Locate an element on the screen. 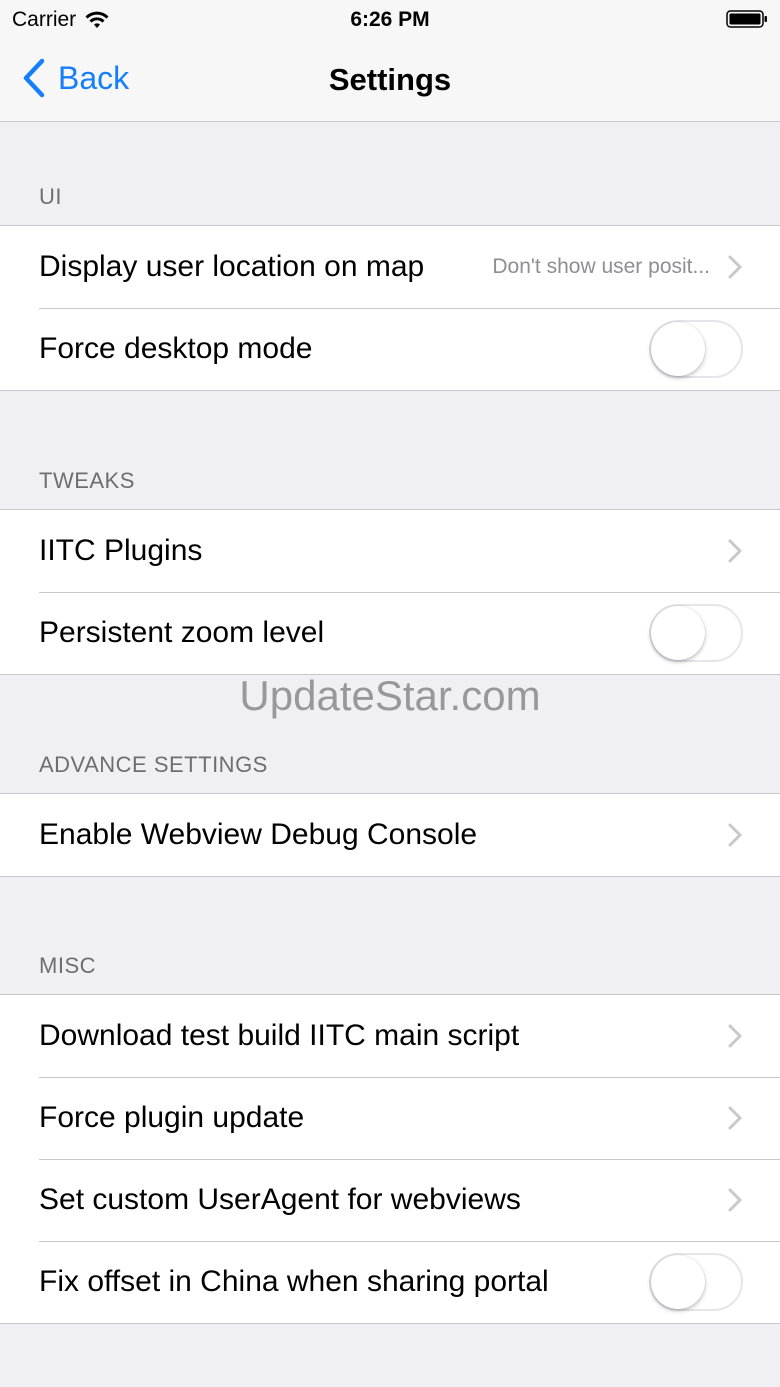 The width and height of the screenshot is (780, 1387). navigation-bar: Back Settings is located at coordinates (390, 81).